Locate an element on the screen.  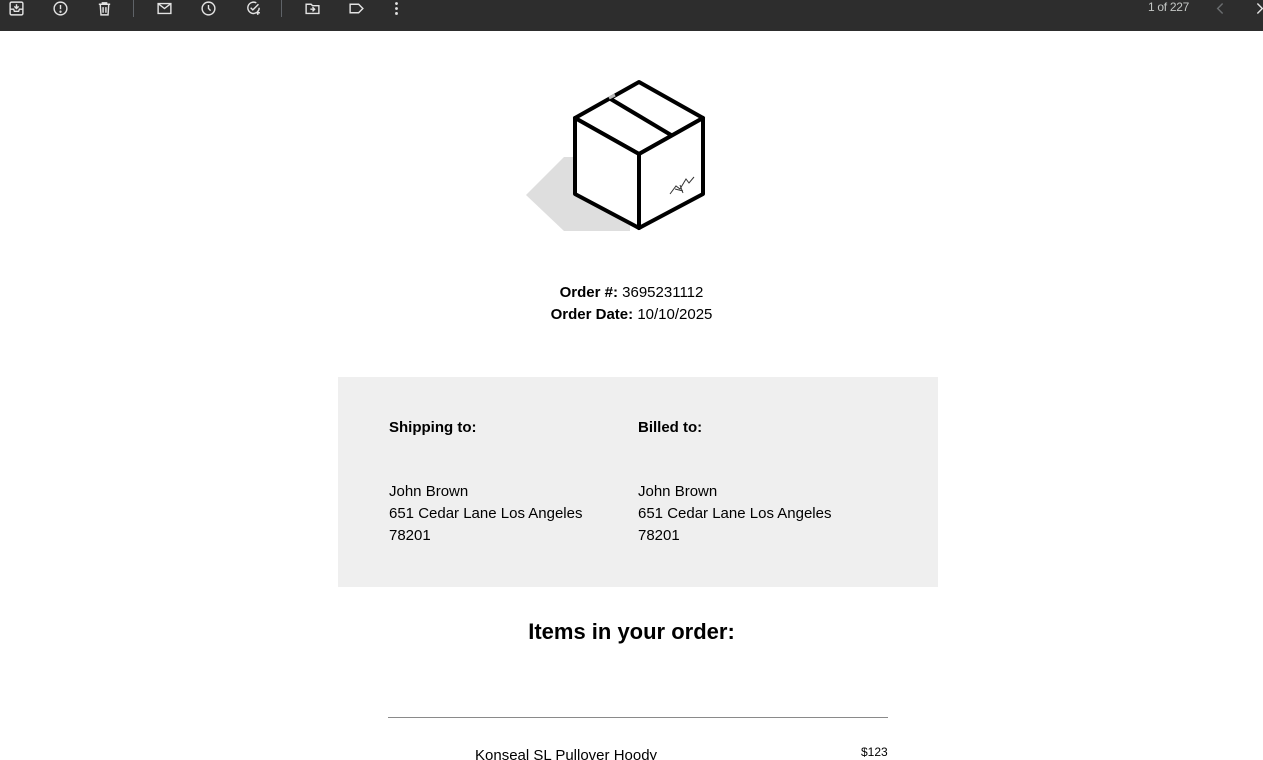
order-number-value: 3695231112 is located at coordinates (663, 292).